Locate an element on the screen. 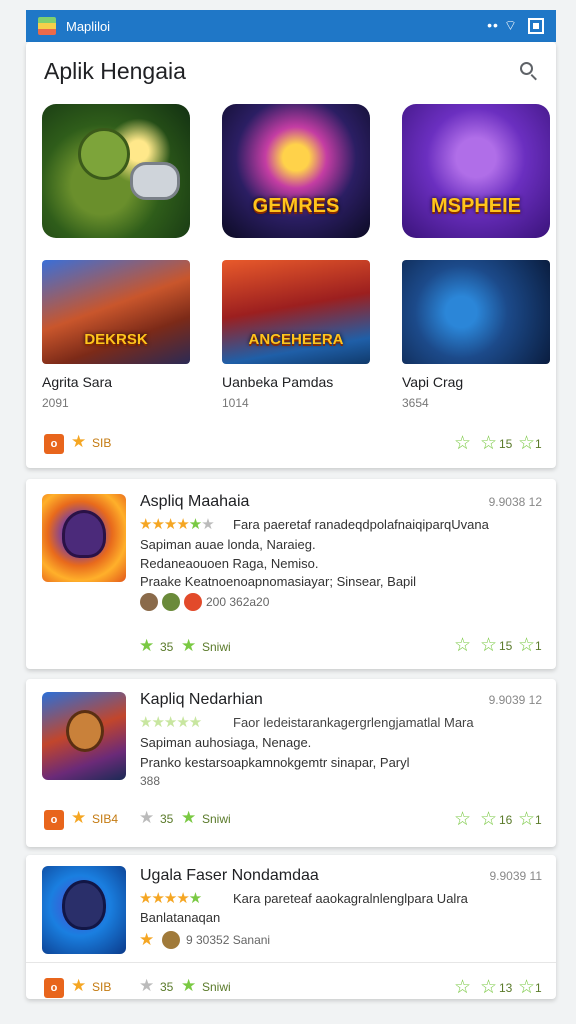 The image size is (576, 1024). app-tile: DEKRSK is located at coordinates (116, 312).